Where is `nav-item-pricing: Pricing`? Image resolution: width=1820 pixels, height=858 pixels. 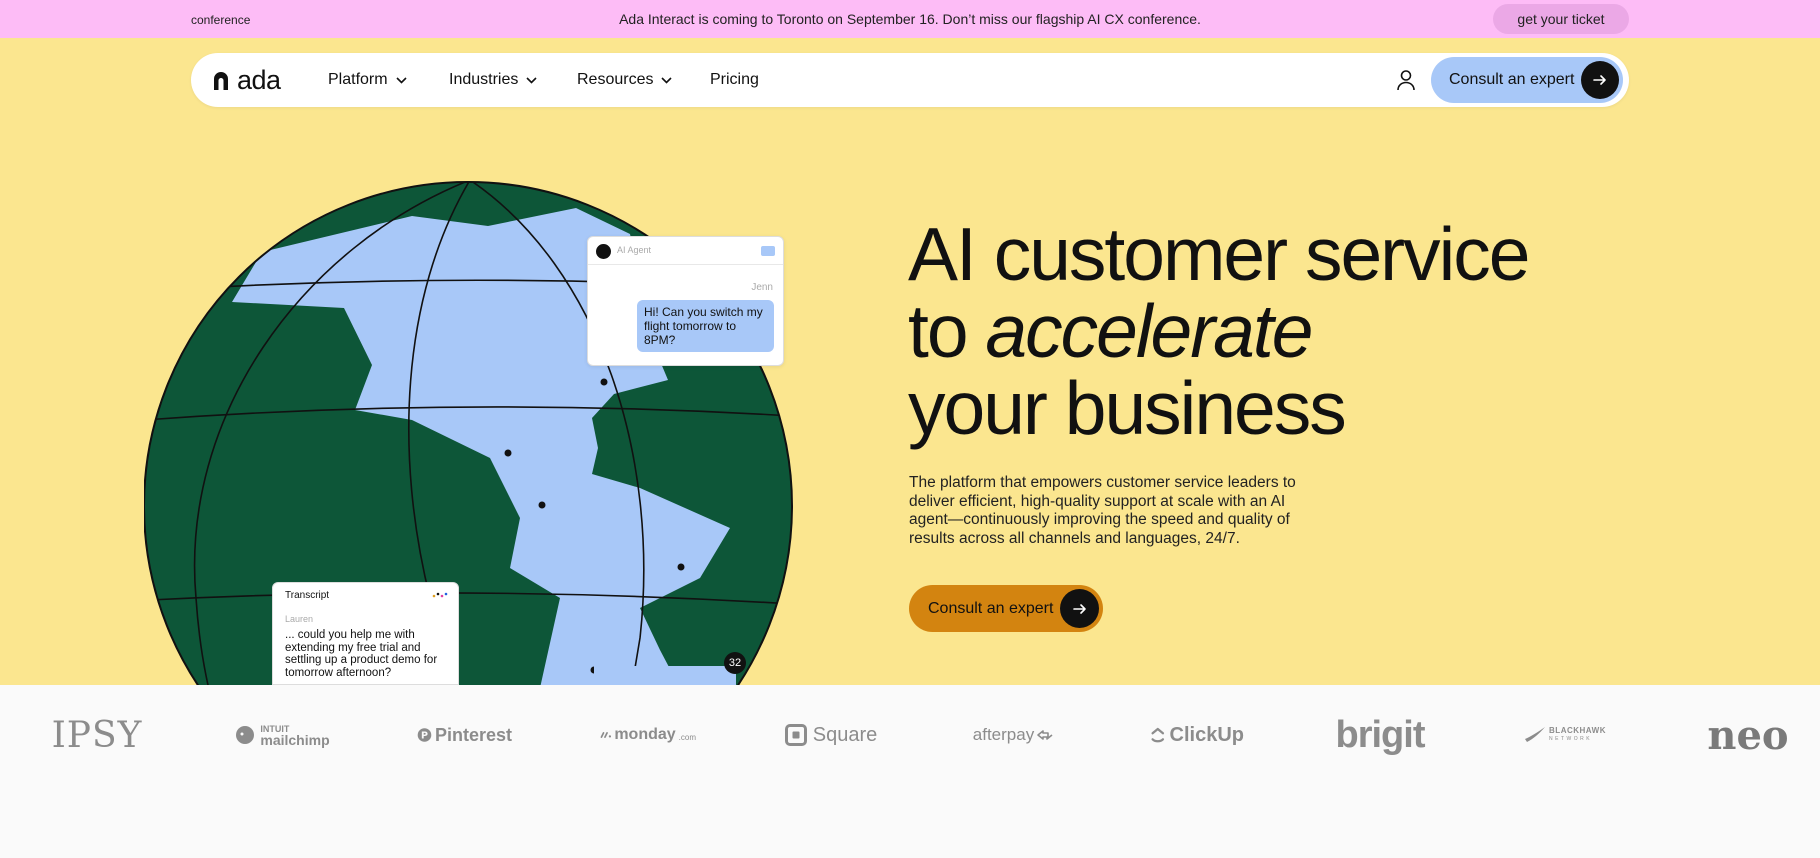
nav-item-pricing: Pricing is located at coordinates (734, 80).